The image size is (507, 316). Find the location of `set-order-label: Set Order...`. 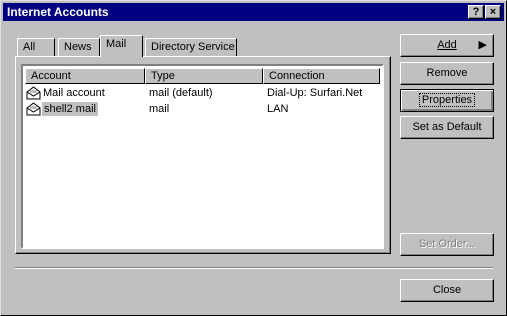

set-order-label: Set Order... is located at coordinates (447, 244).